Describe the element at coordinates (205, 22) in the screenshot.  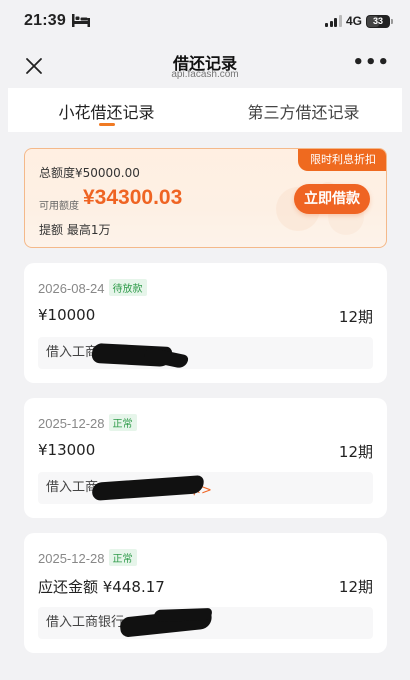
I see `status-bar: 21:39 4G 33` at that location.